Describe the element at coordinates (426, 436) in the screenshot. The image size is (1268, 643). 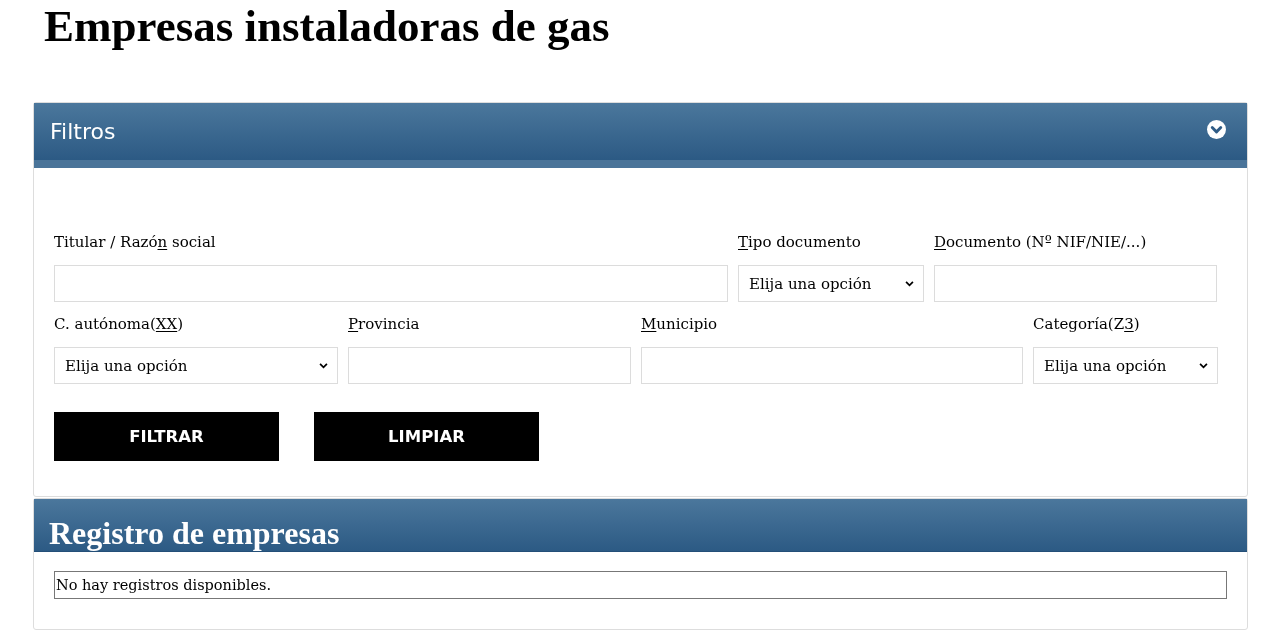
I see `action-button: LIMPIAR` at that location.